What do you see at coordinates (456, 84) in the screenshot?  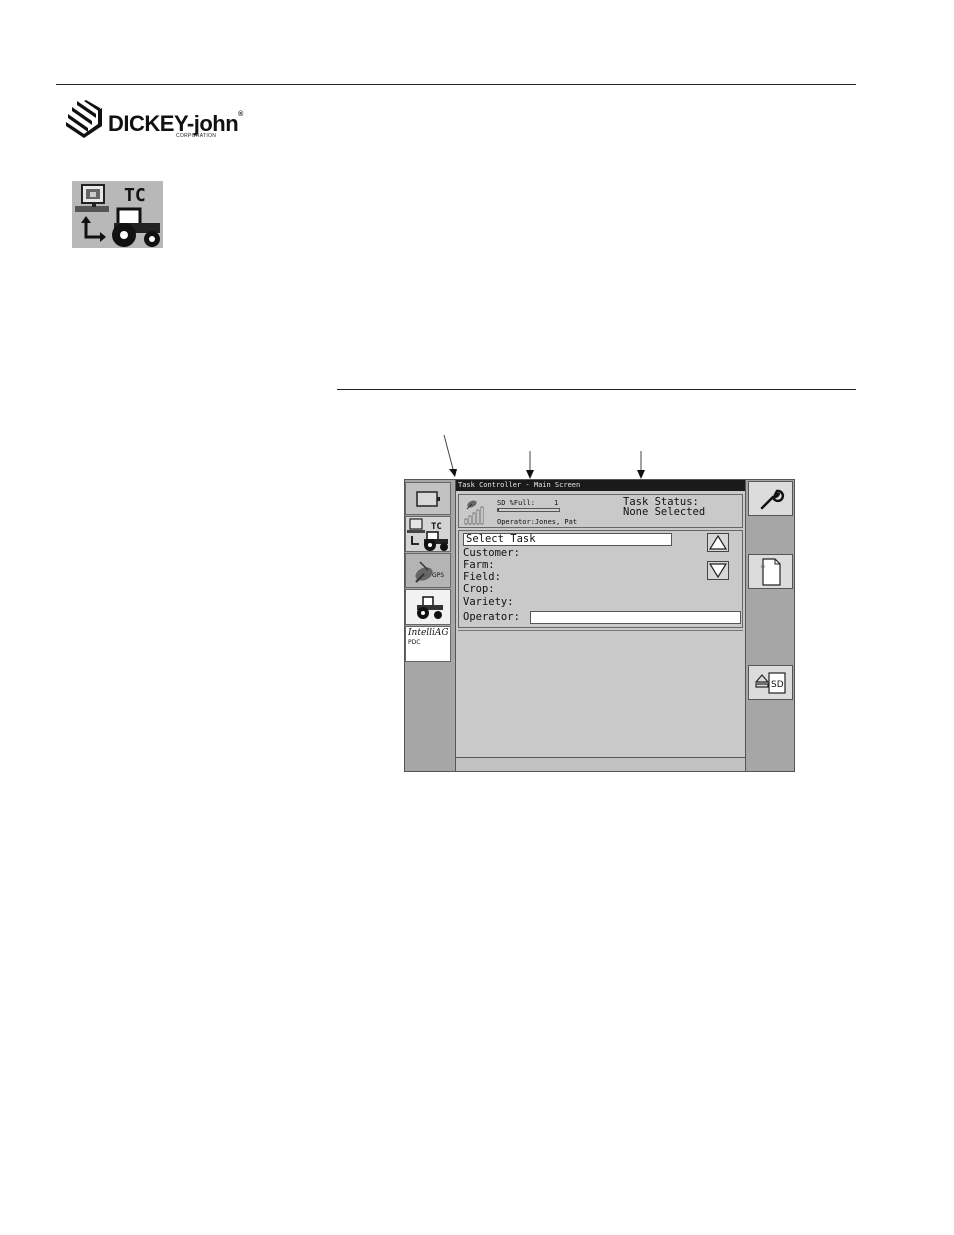 I see `header-rule` at bounding box center [456, 84].